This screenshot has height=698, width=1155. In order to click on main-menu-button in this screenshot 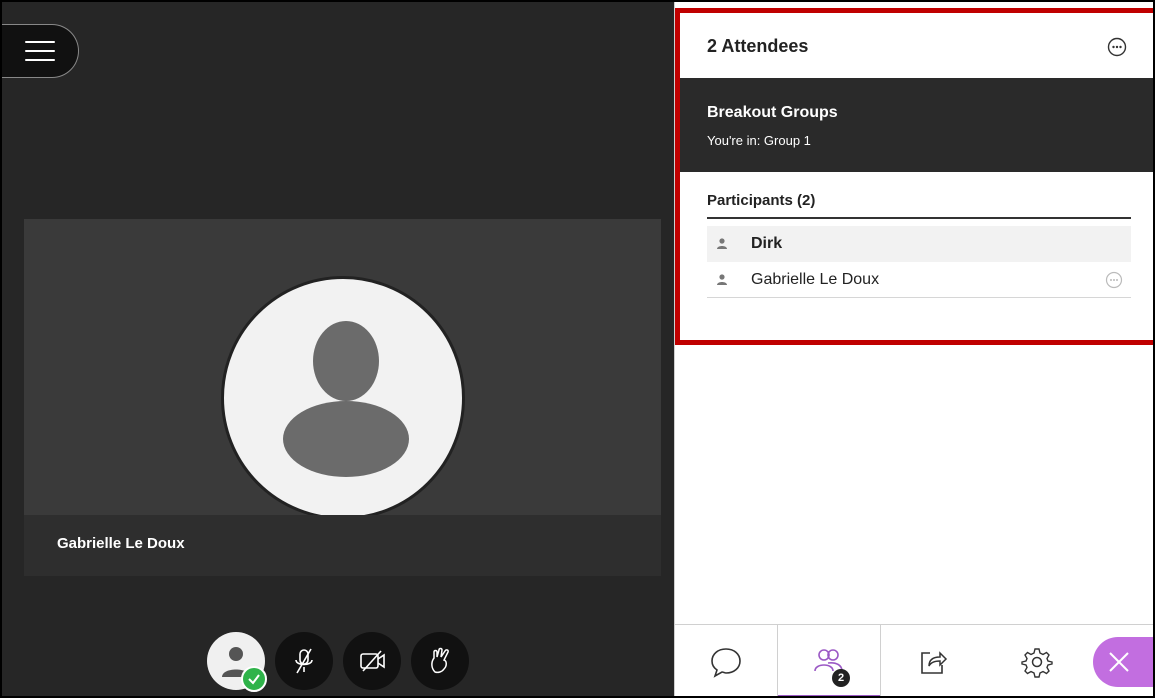, I will do `click(40, 51)`.